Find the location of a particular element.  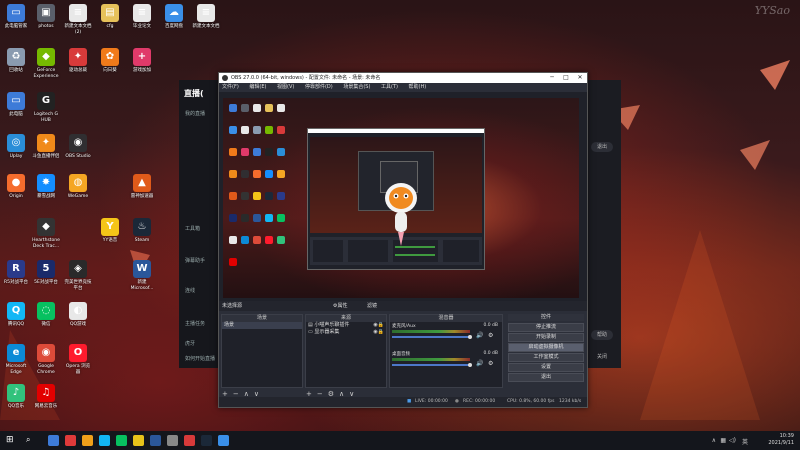

source-item: ▭ 显示器采集 ◉🔒 is located at coordinates (346, 332).